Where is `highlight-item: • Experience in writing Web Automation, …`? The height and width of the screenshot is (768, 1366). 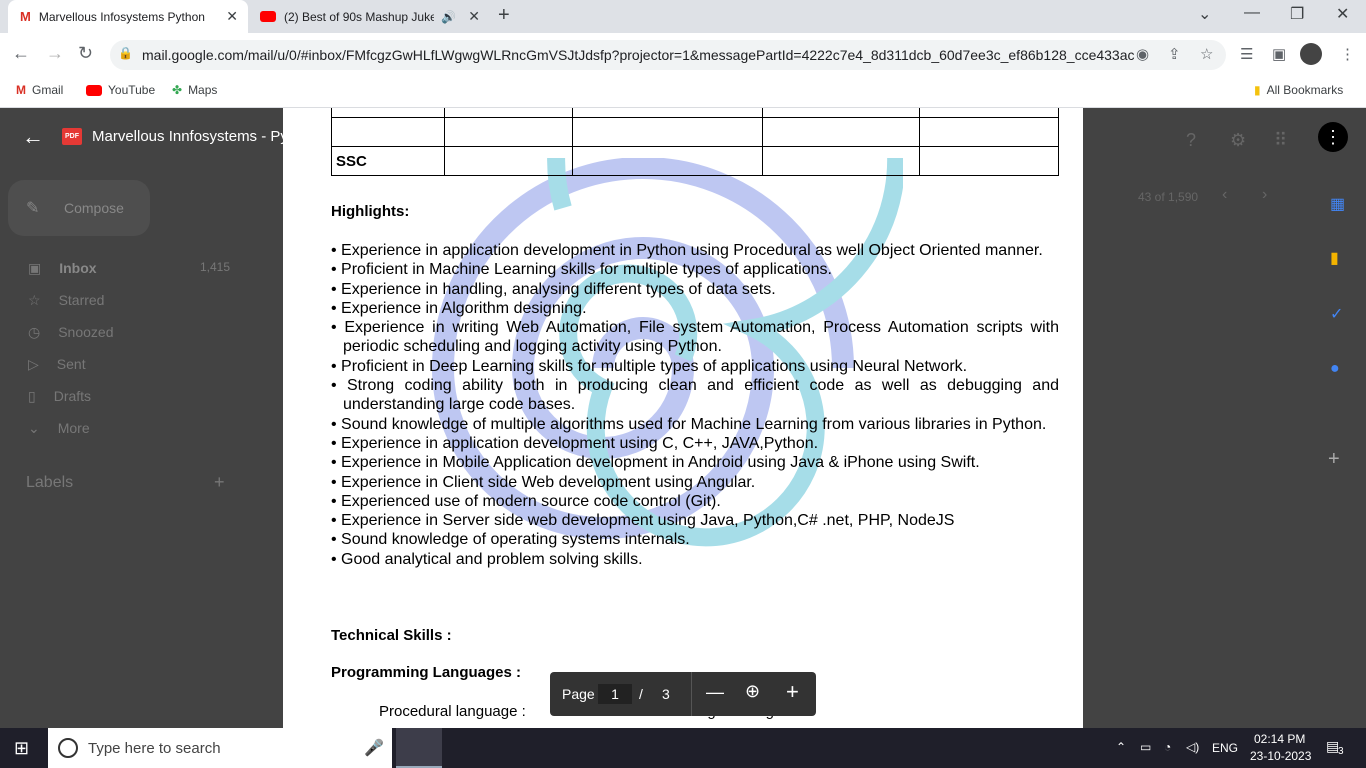 highlight-item: • Experience in writing Web Automation, … is located at coordinates (695, 337).